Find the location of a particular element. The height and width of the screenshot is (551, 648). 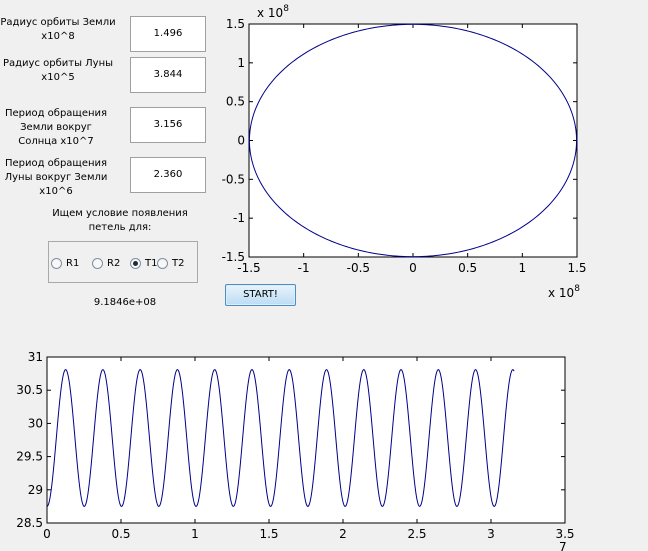

wave-y-tick-label: 29.5 is located at coordinates (29, 457).